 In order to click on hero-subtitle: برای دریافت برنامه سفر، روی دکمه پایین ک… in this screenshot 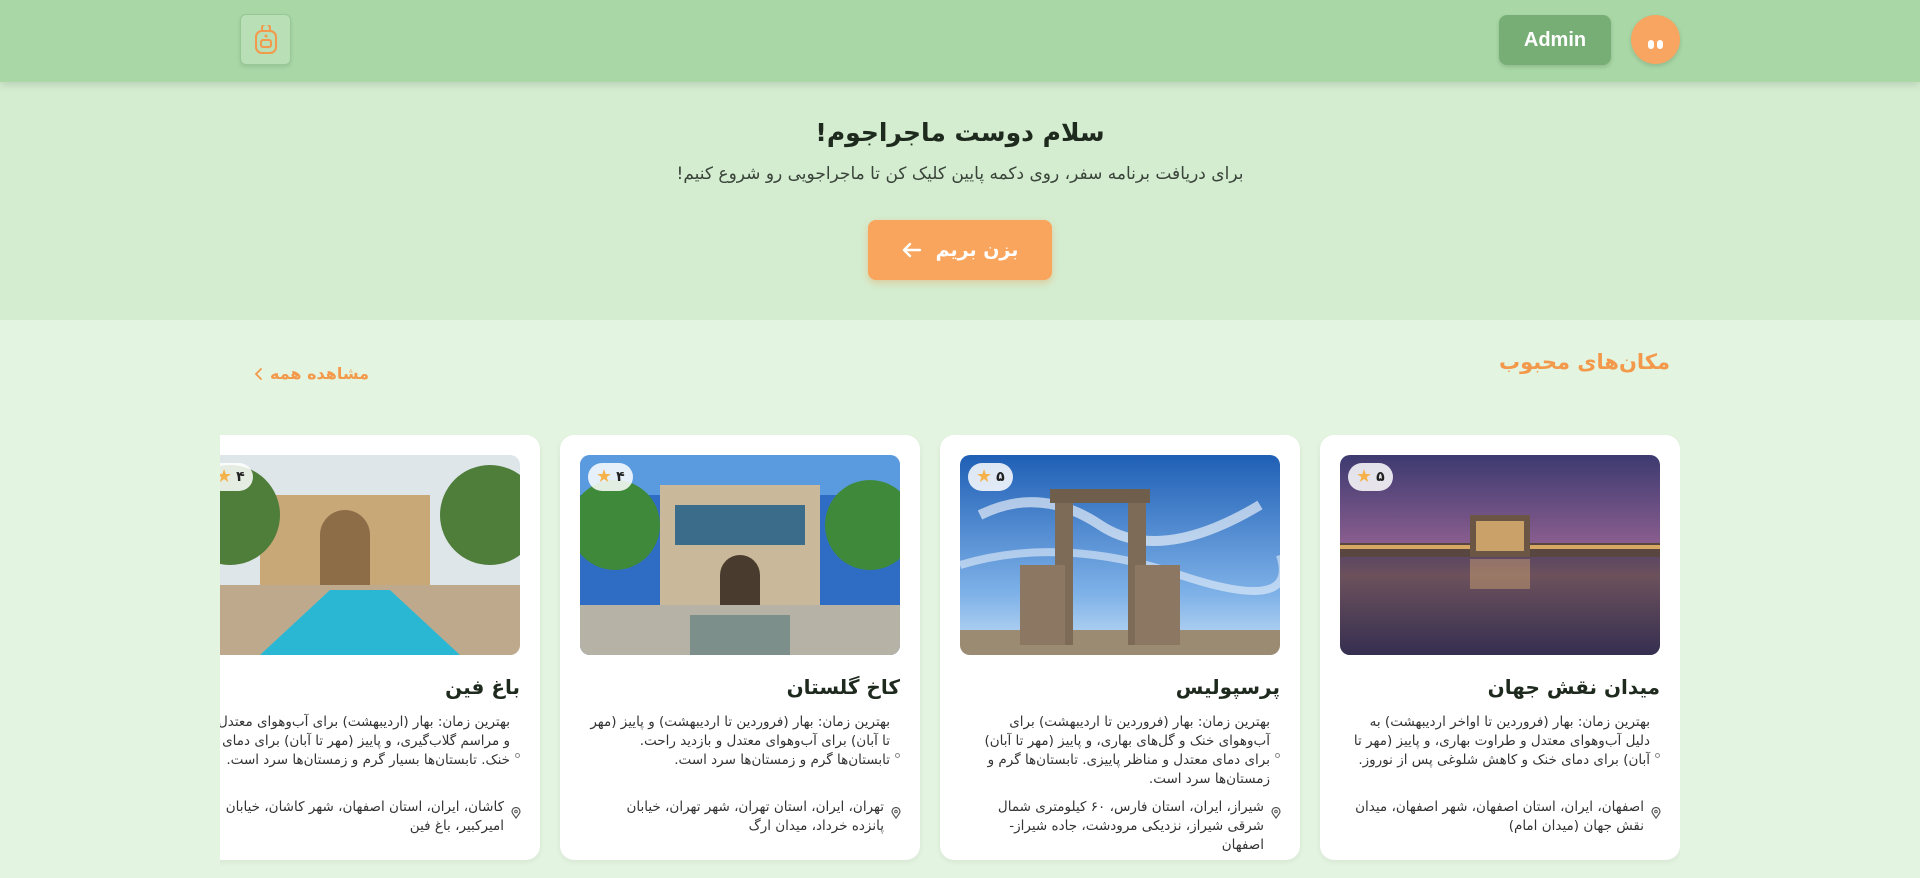, I will do `click(960, 174)`.